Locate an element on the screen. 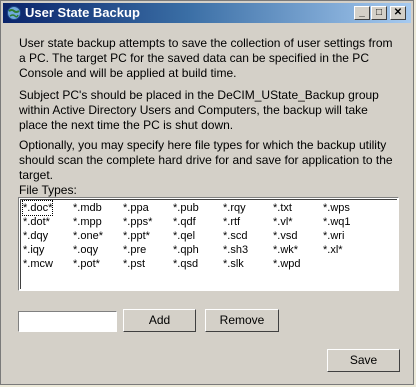  close-icon: ✕ is located at coordinates (398, 12).